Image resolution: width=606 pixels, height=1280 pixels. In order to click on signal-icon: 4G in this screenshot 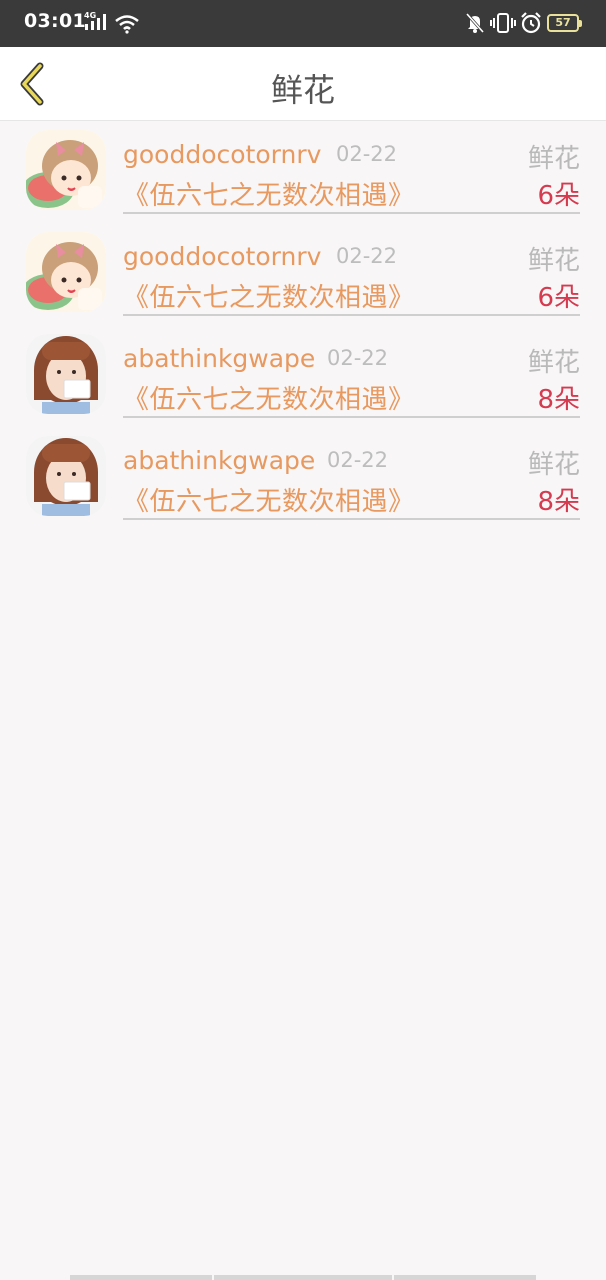, I will do `click(97, 23)`.